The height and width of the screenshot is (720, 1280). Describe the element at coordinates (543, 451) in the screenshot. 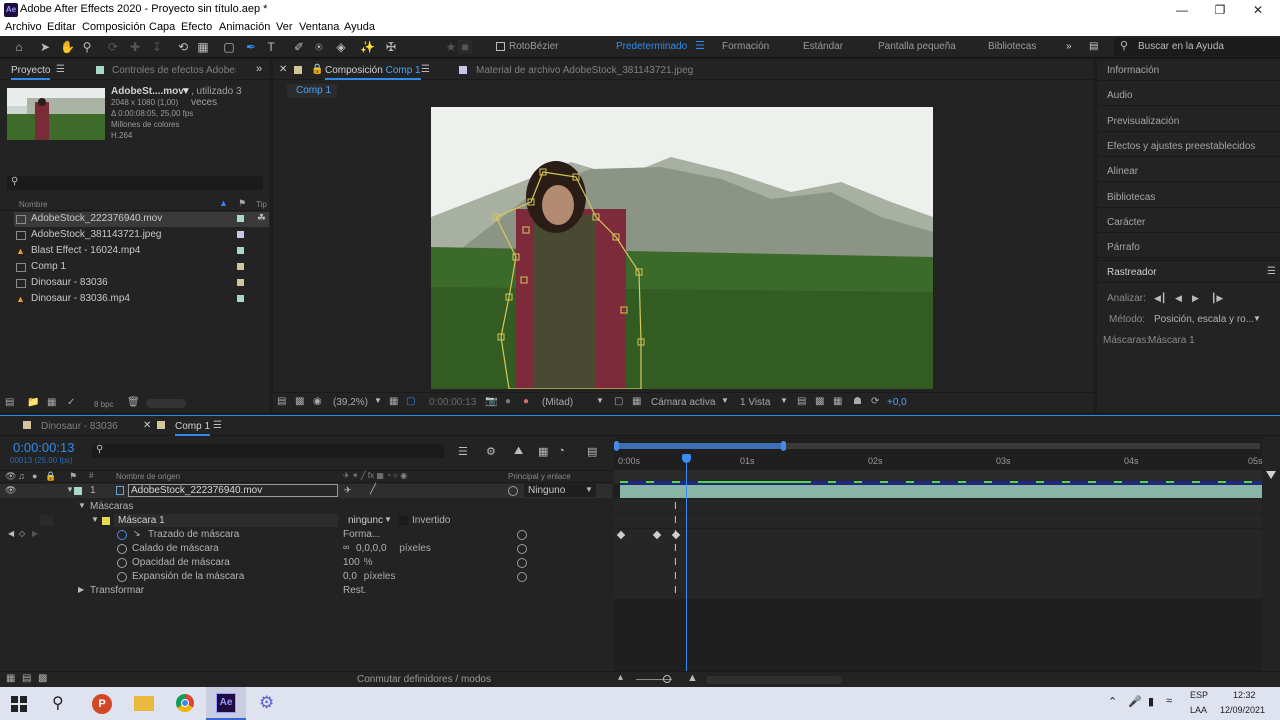

I see `frame-blending-icon: ▦` at that location.